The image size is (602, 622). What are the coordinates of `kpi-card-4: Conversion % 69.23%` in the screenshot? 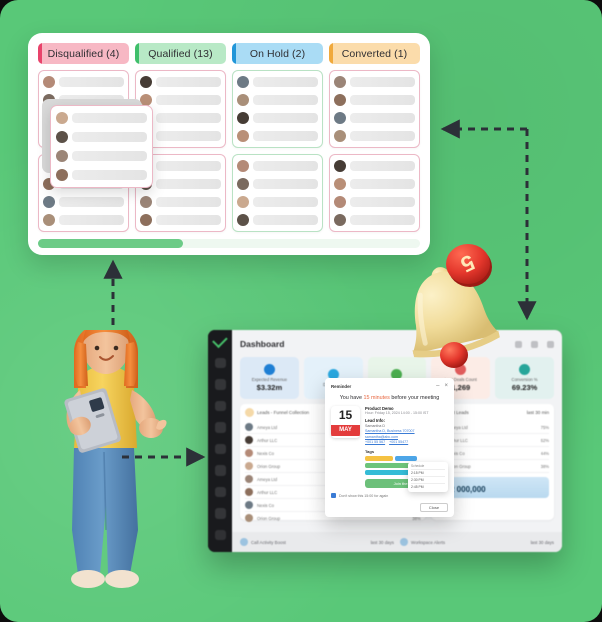 It's located at (524, 378).